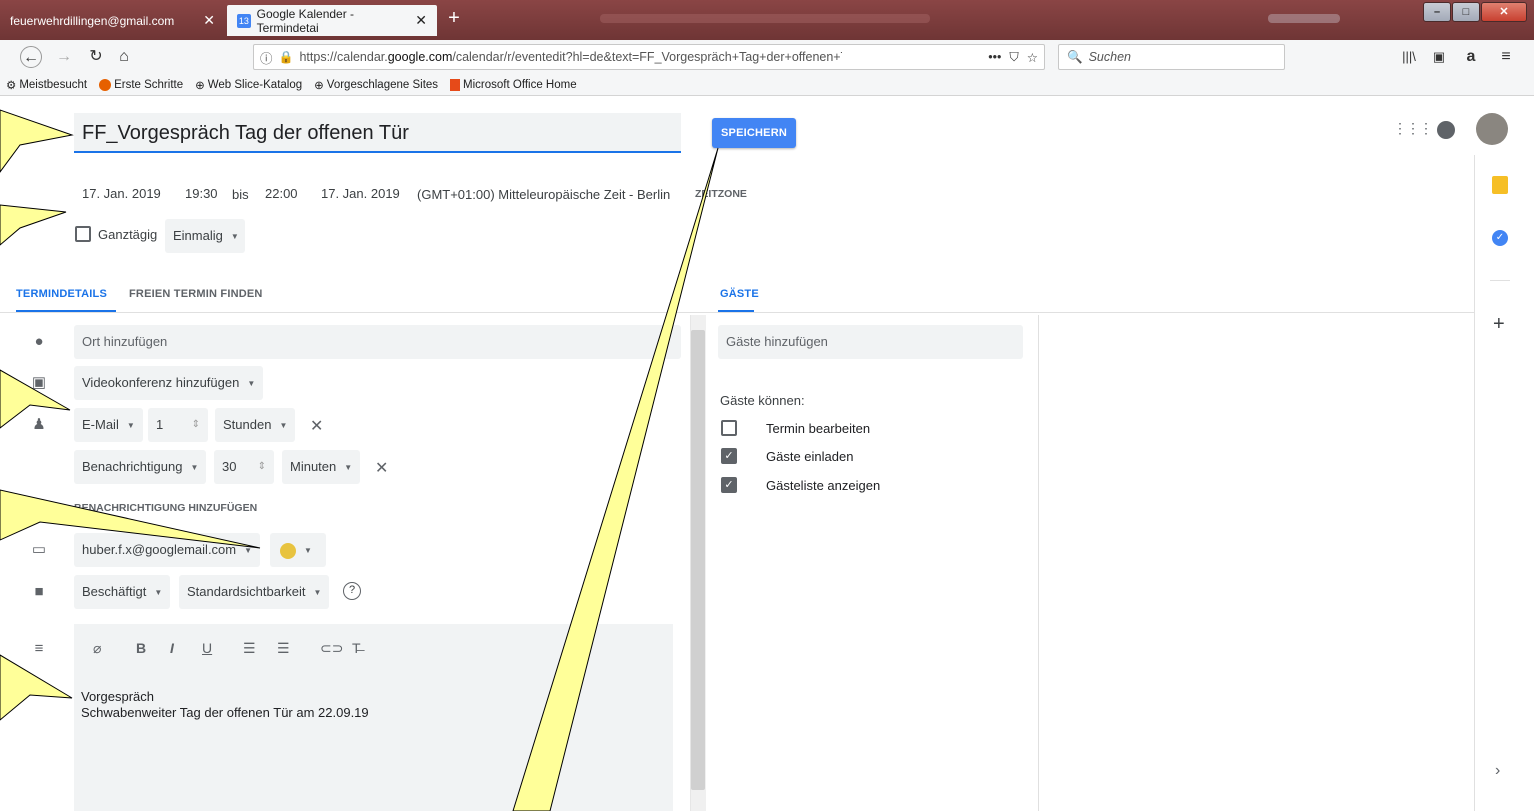 Image resolution: width=1534 pixels, height=811 pixels. Describe the element at coordinates (377, 133) in the screenshot. I see `event-title-input: FF_Vorgespräch Tag der offenen Tür` at that location.